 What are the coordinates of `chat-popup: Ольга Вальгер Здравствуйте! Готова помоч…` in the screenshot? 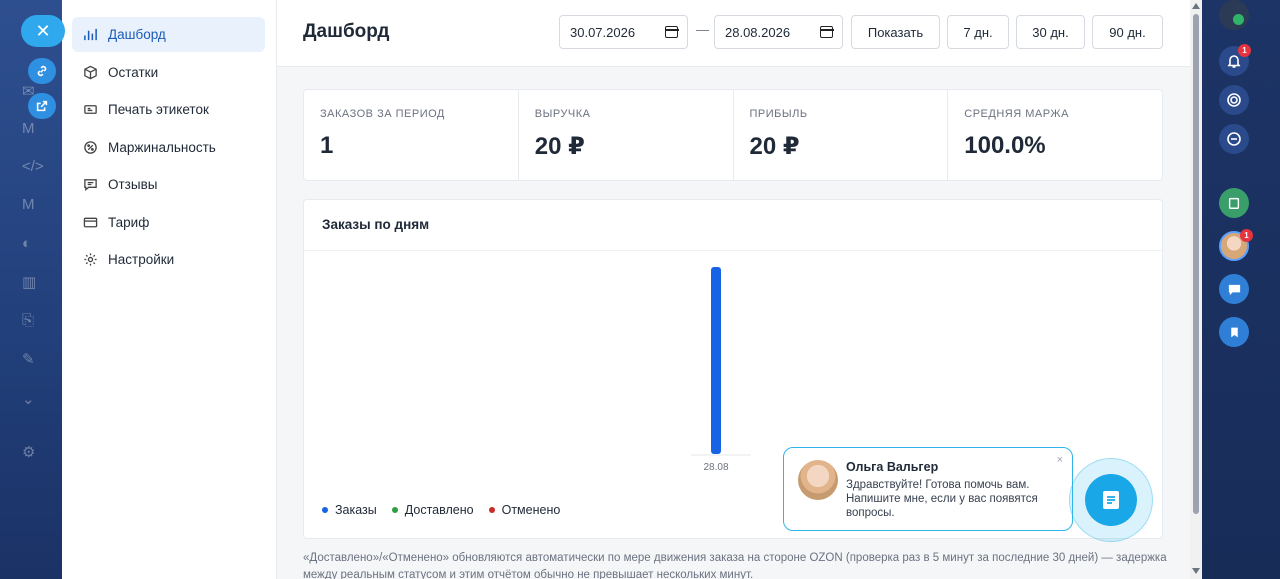 It's located at (928, 489).